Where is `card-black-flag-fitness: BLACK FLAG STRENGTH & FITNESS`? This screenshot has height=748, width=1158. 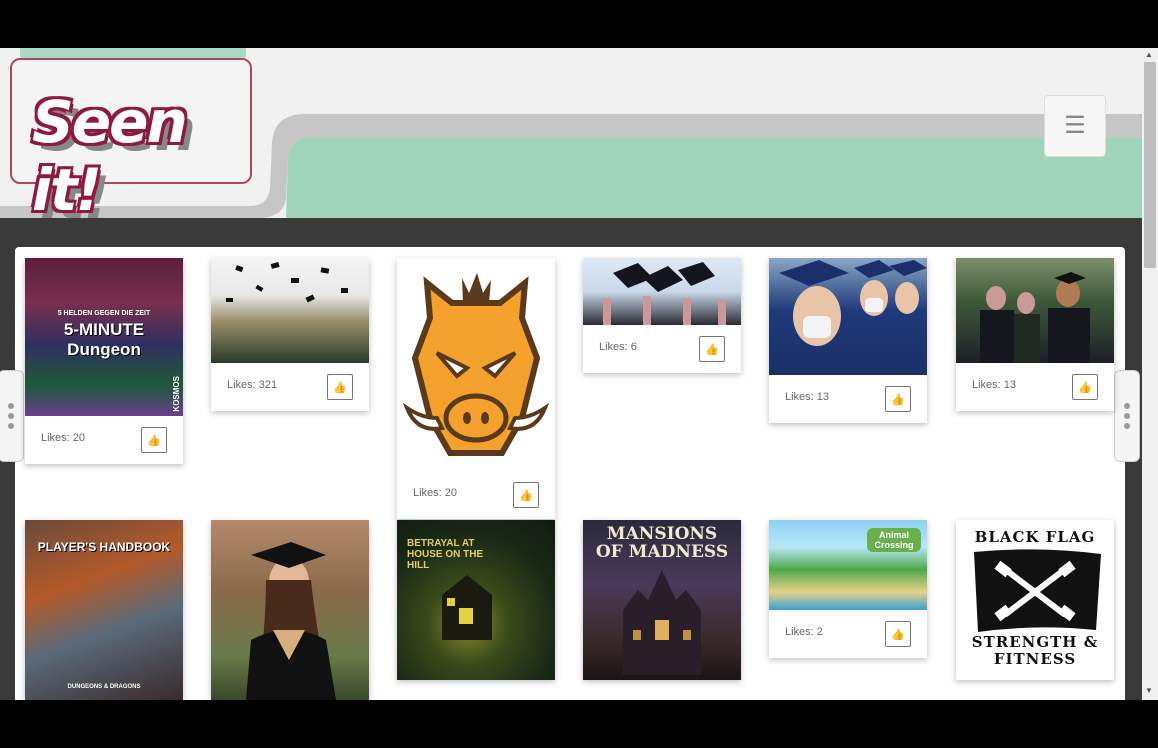 card-black-flag-fitness: BLACK FLAG STRENGTH & FITNESS is located at coordinates (1035, 600).